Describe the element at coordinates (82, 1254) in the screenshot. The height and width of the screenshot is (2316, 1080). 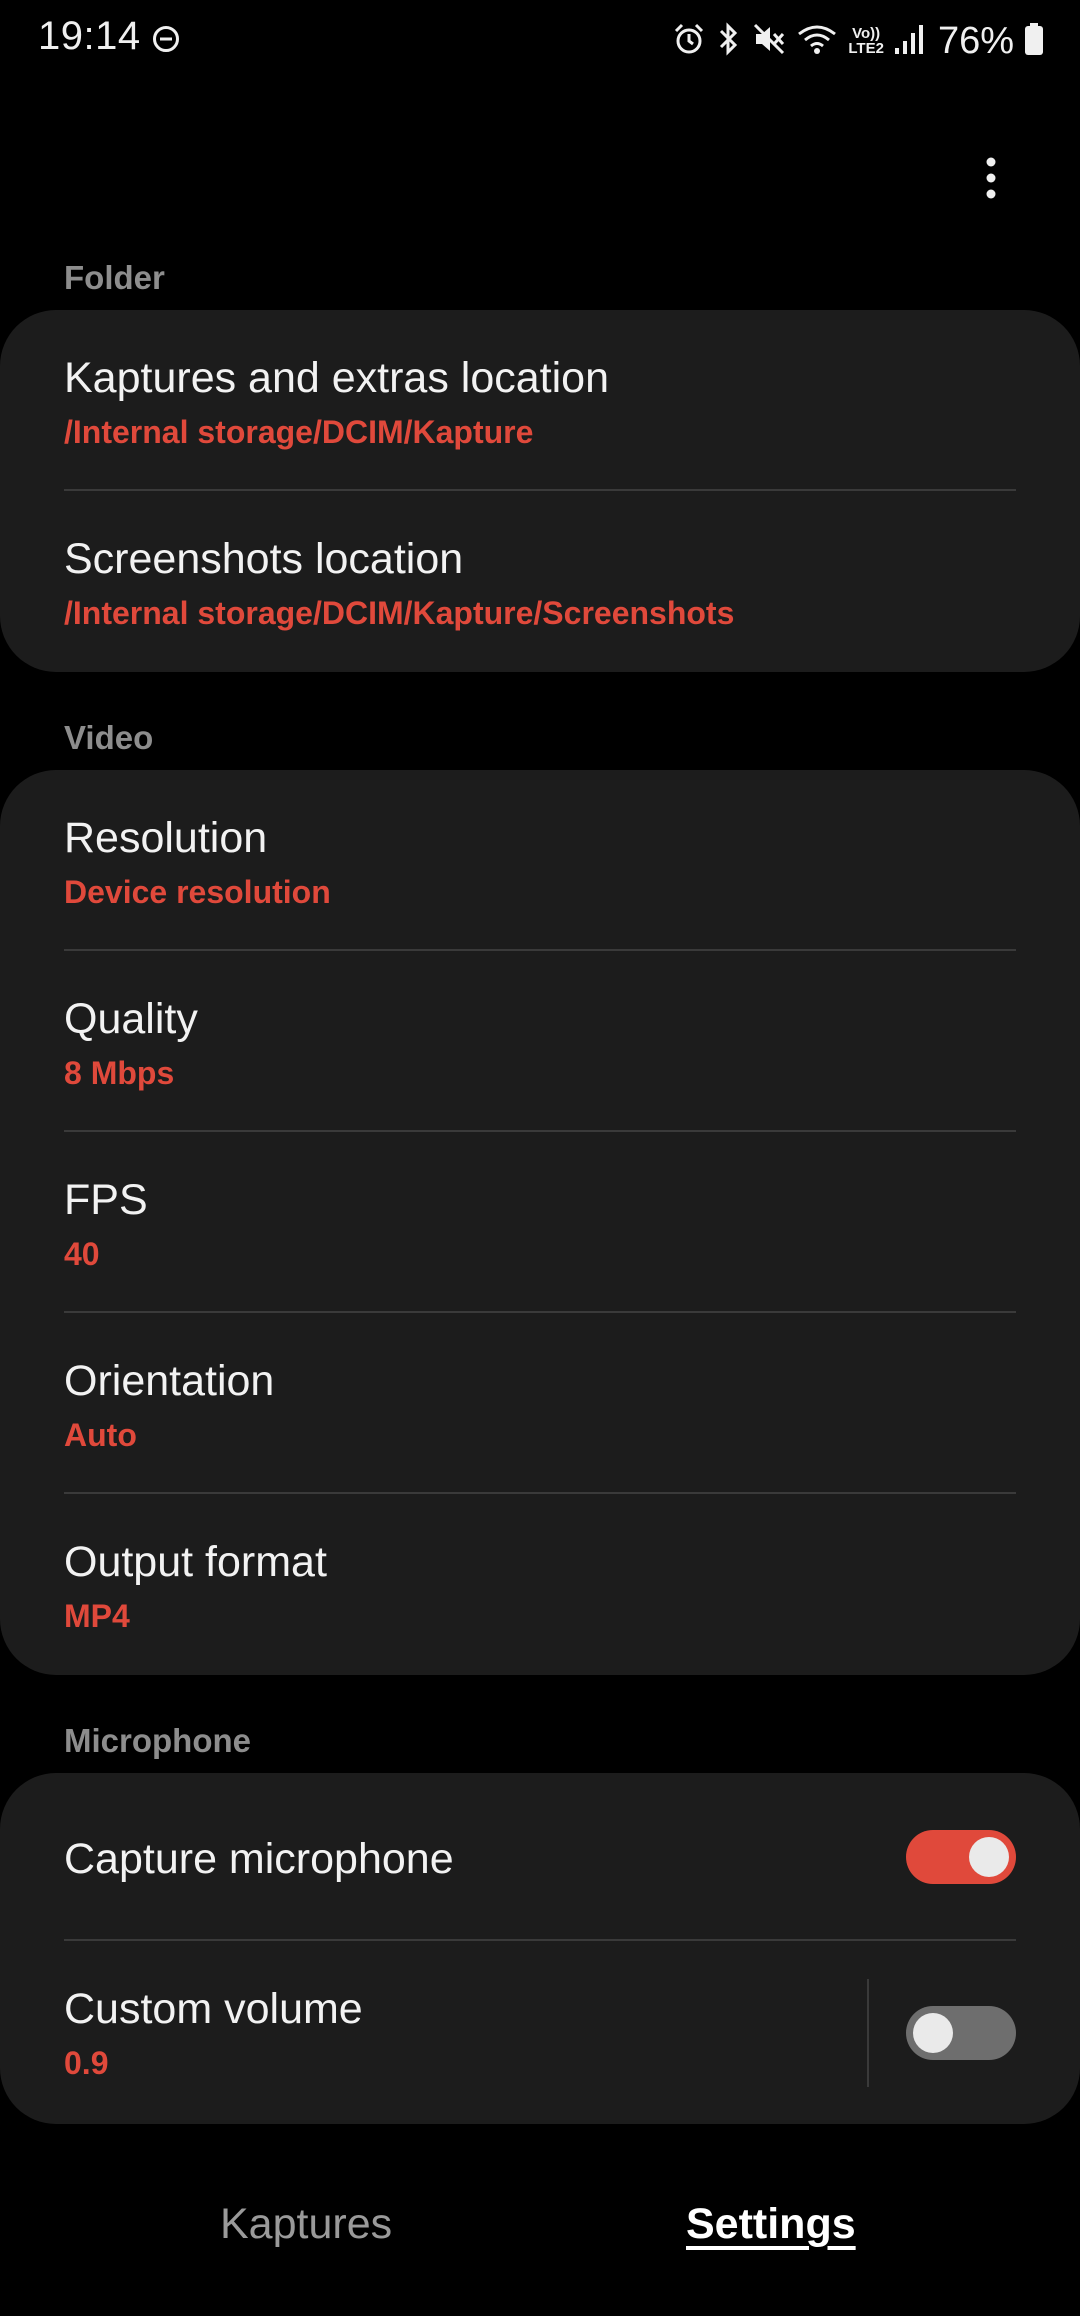
I see `setting-value: 40` at that location.